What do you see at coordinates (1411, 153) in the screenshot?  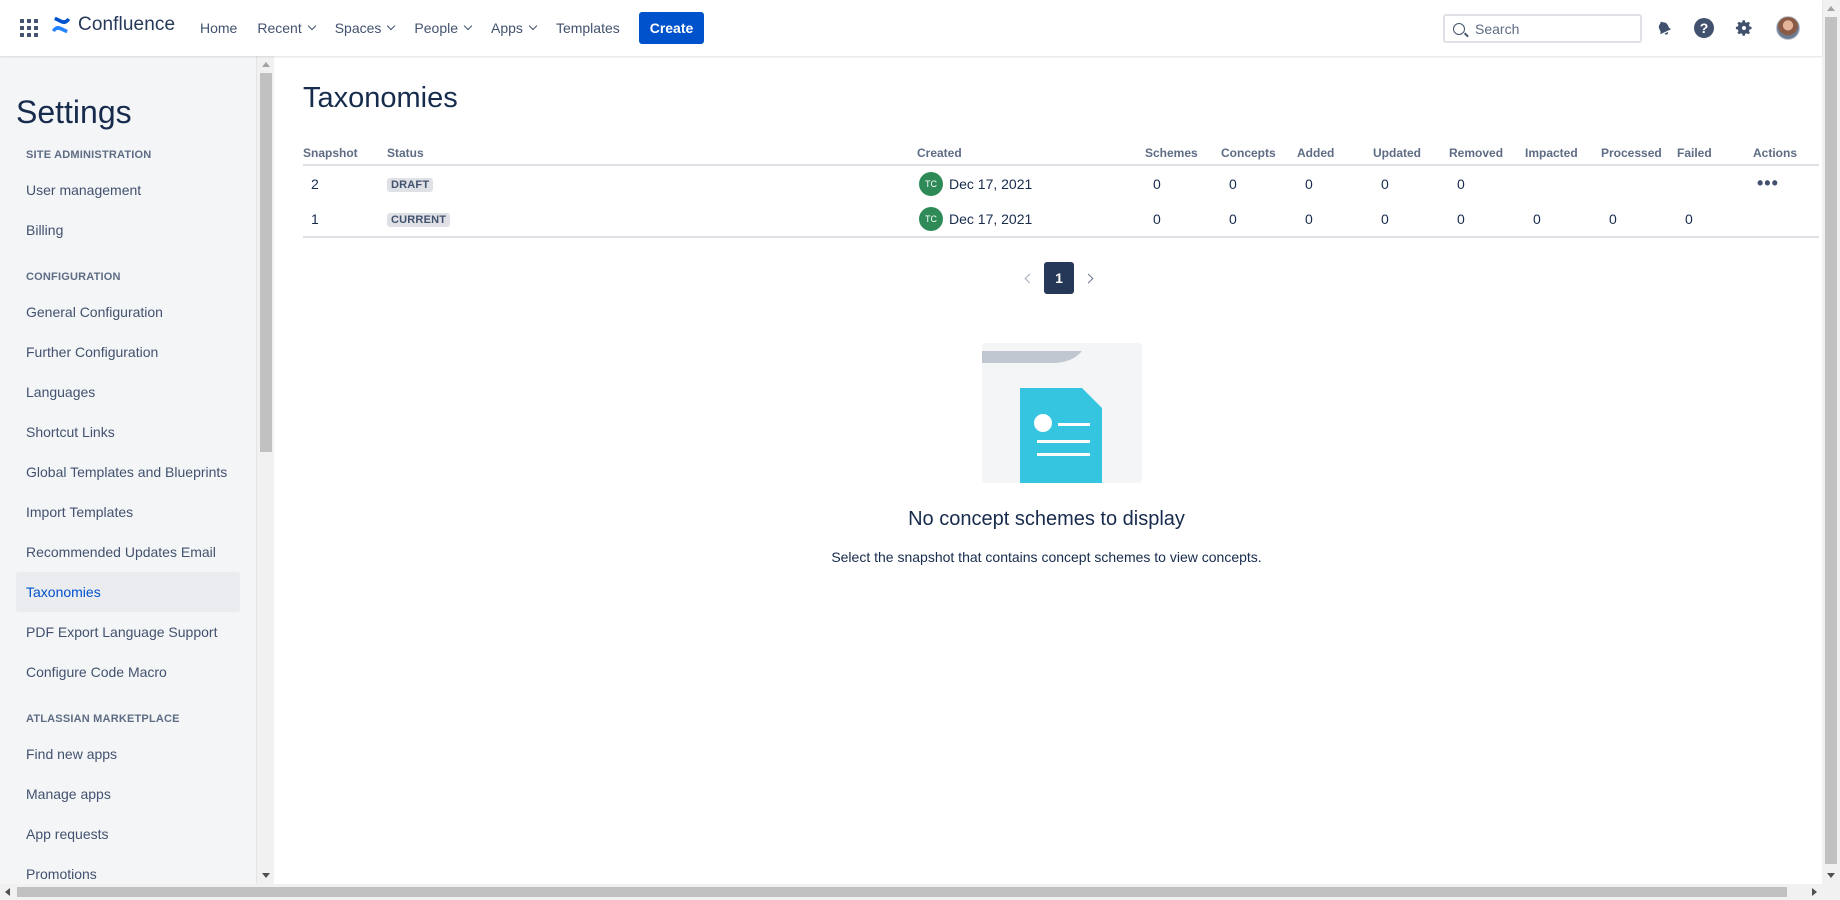 I see `col-header: Updated` at bounding box center [1411, 153].